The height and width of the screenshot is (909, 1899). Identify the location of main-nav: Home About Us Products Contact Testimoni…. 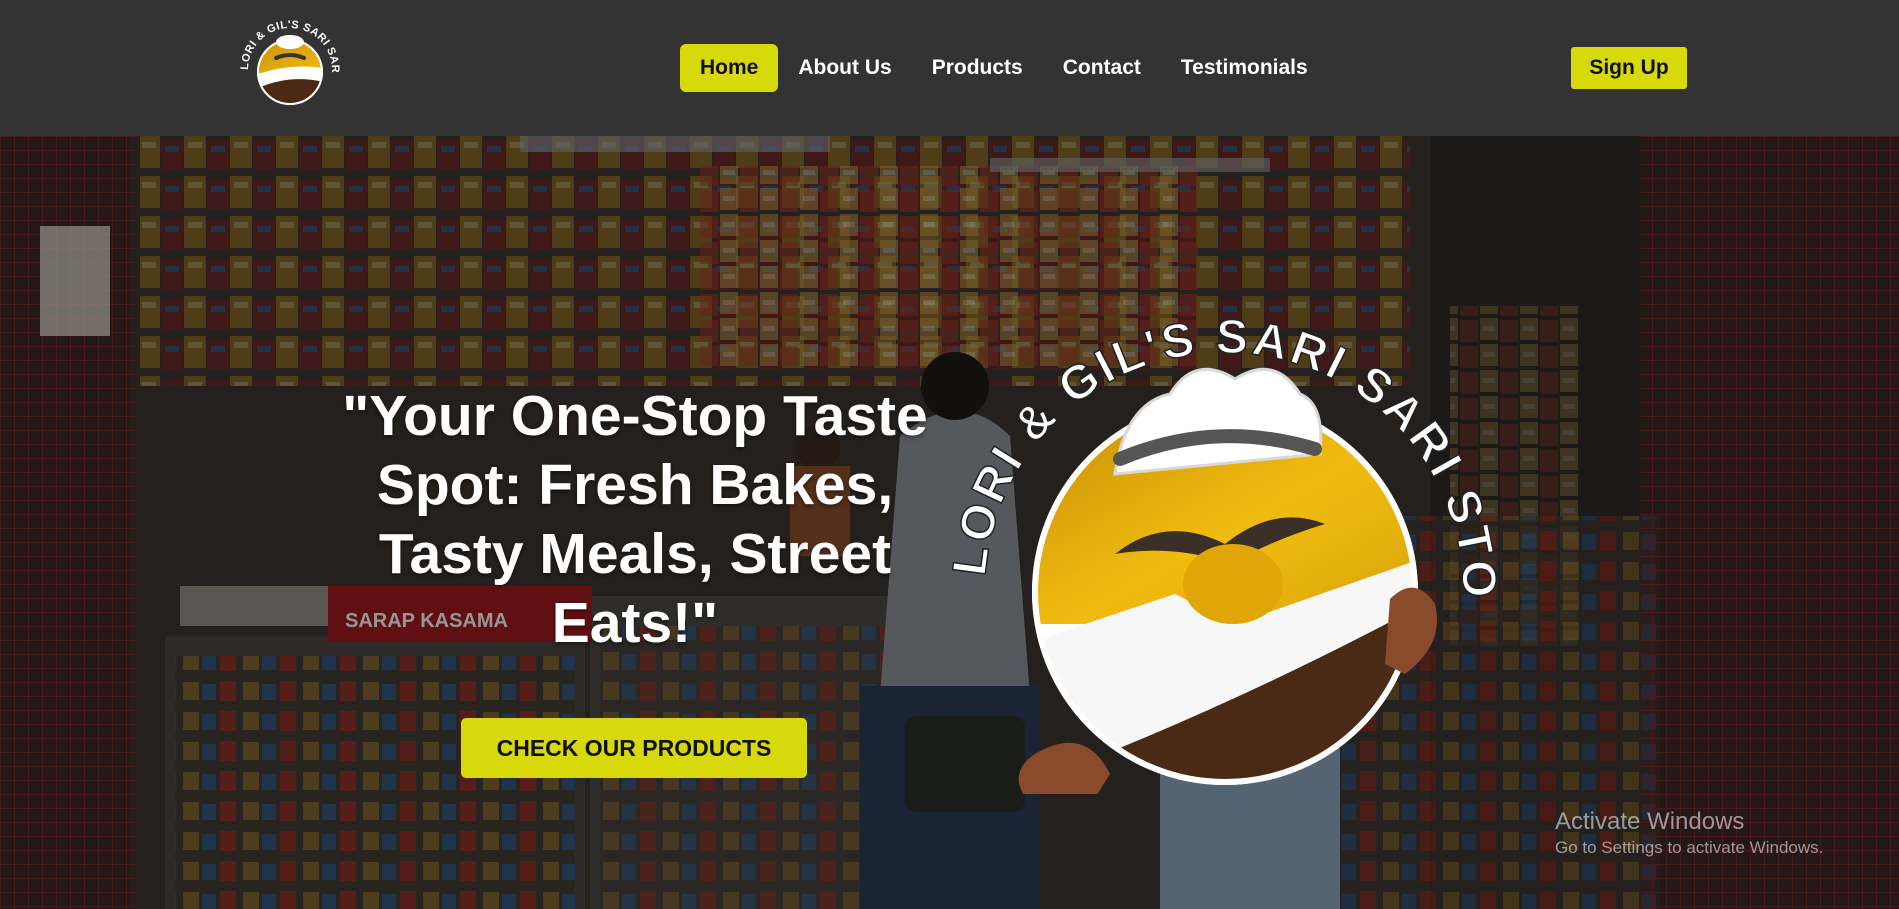
(1004, 68).